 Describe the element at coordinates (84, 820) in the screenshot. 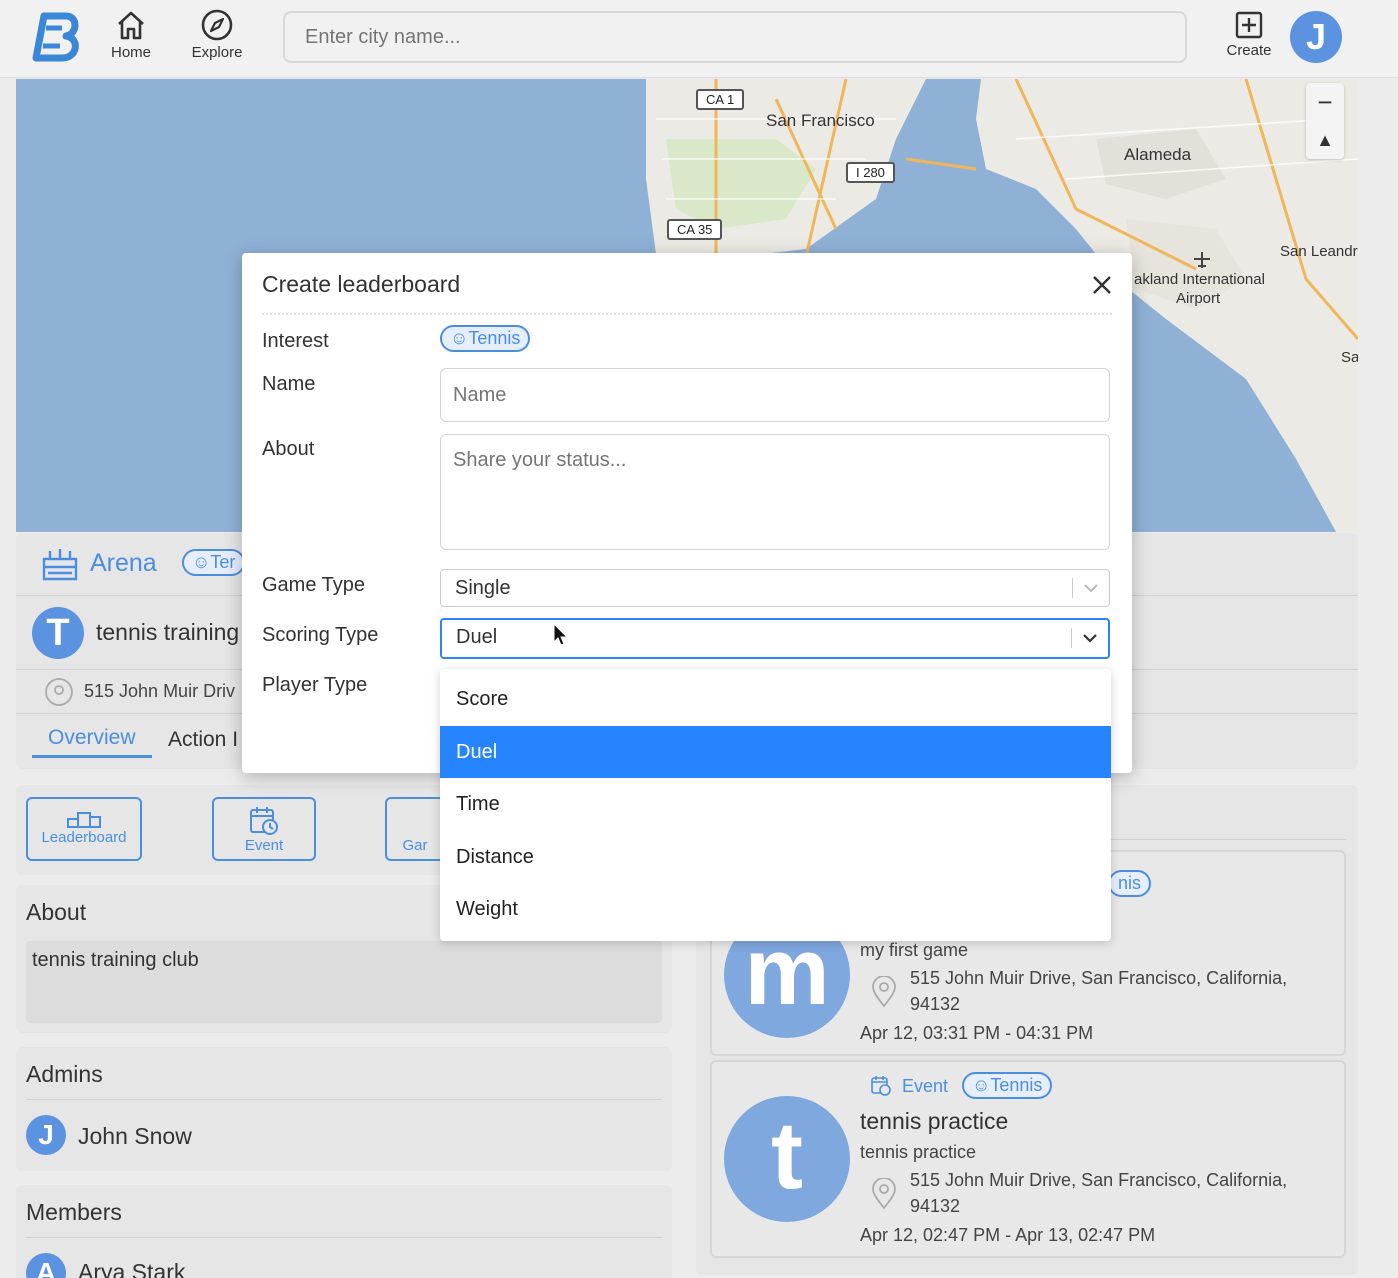

I see `podium-icon` at that location.